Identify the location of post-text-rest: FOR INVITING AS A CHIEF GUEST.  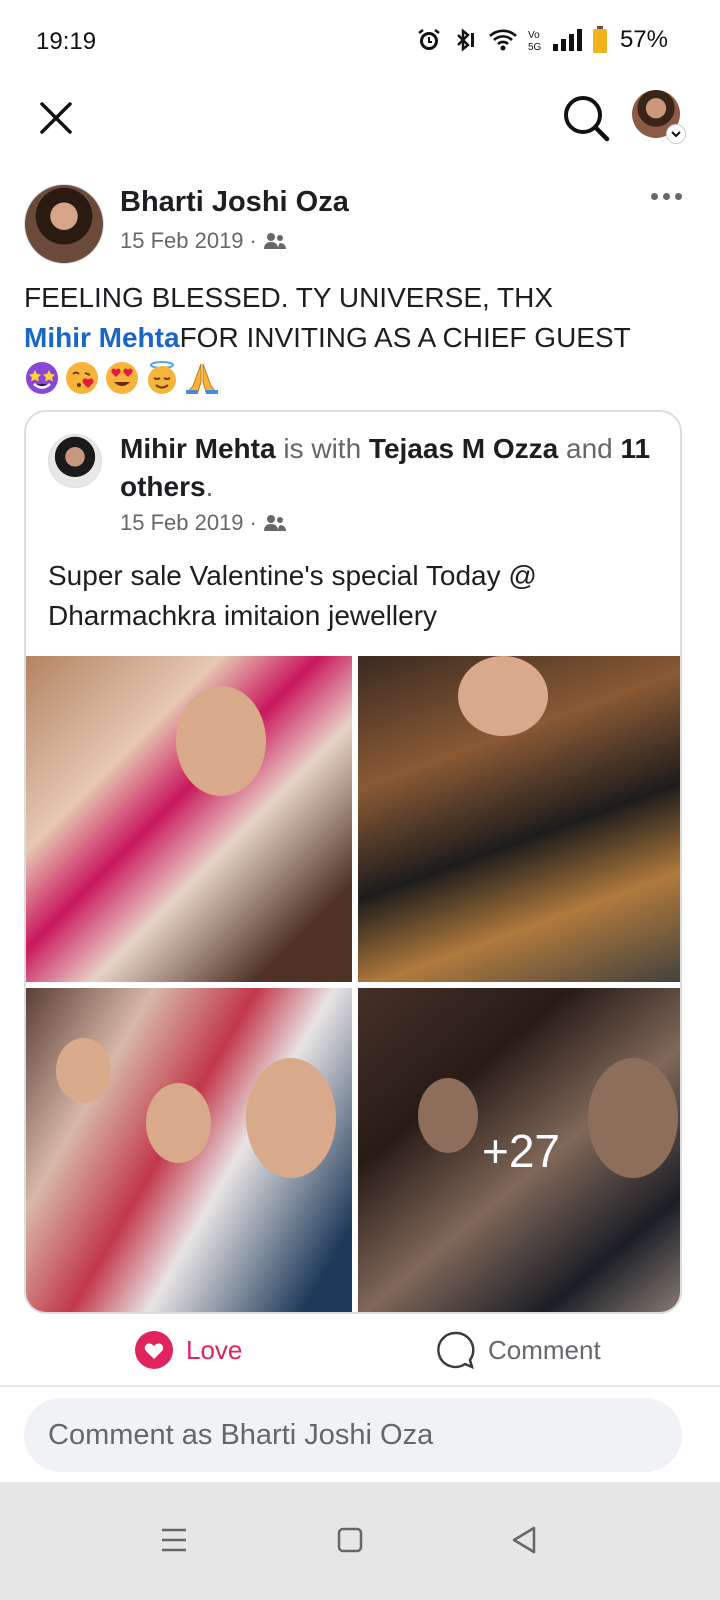
(405, 337).